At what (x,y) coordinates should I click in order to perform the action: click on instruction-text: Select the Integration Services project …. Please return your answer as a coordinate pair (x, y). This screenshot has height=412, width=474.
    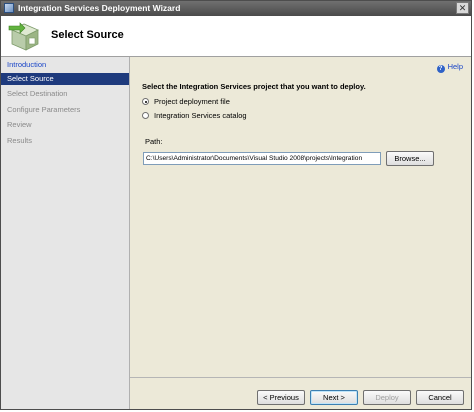
    Looking at the image, I should click on (254, 86).